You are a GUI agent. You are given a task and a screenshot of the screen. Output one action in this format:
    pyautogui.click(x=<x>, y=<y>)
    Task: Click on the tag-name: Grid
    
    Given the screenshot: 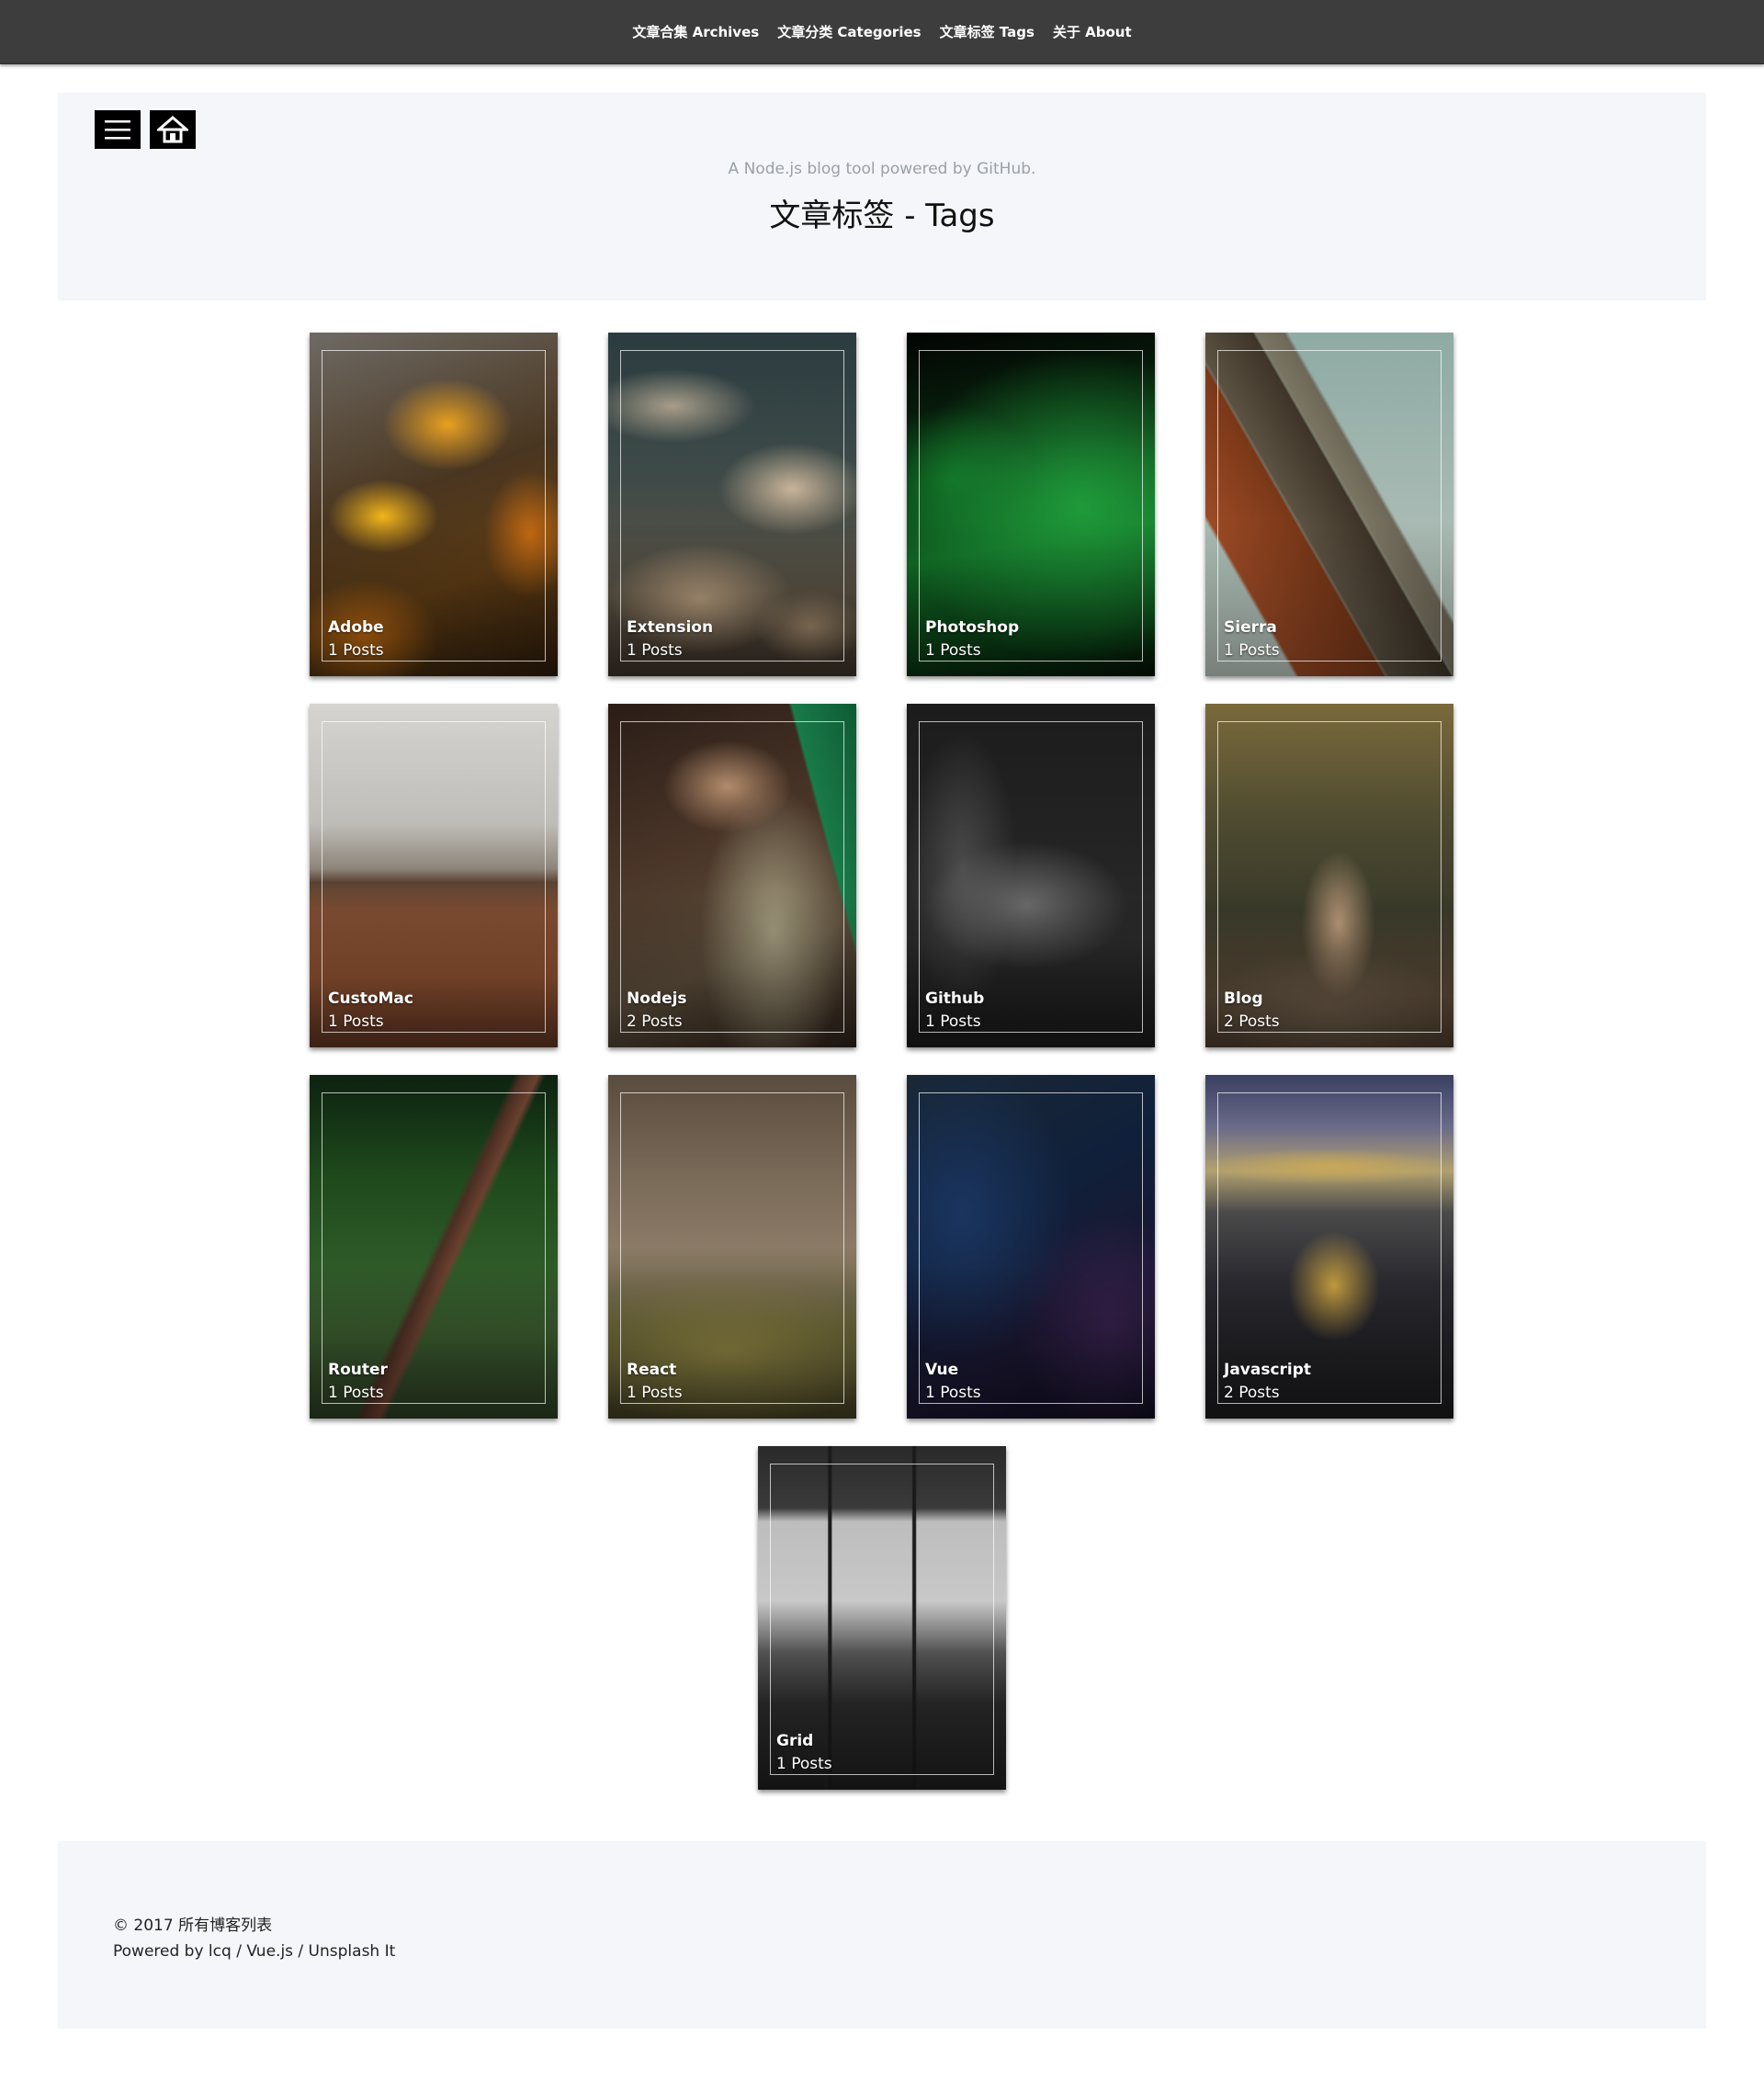 What is the action you would take?
    pyautogui.click(x=795, y=1741)
    